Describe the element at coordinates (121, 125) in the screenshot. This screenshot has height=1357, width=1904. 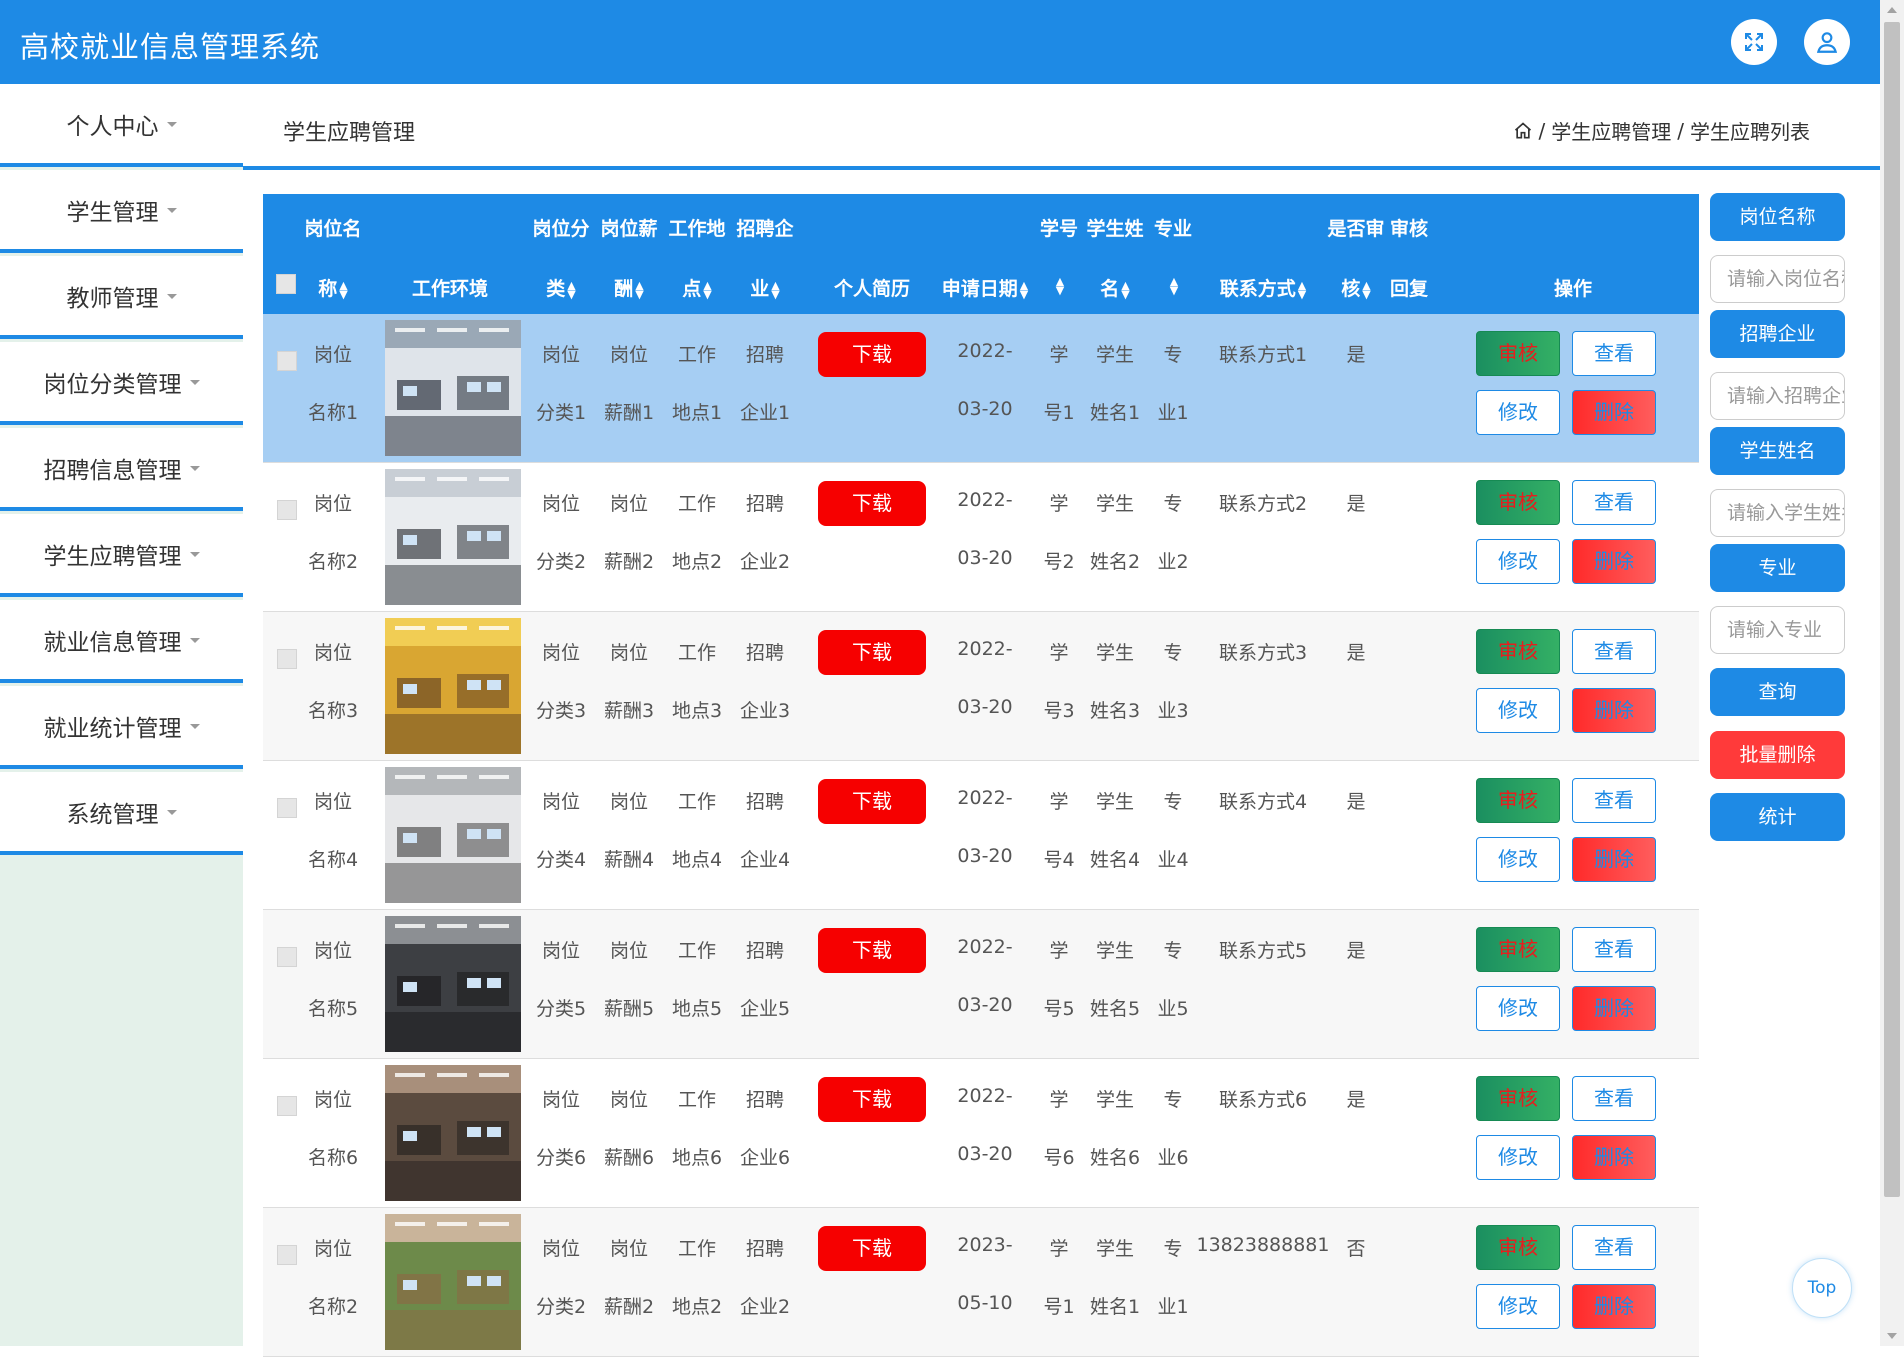
I see `sidebar-item-profile: 个人中心` at that location.